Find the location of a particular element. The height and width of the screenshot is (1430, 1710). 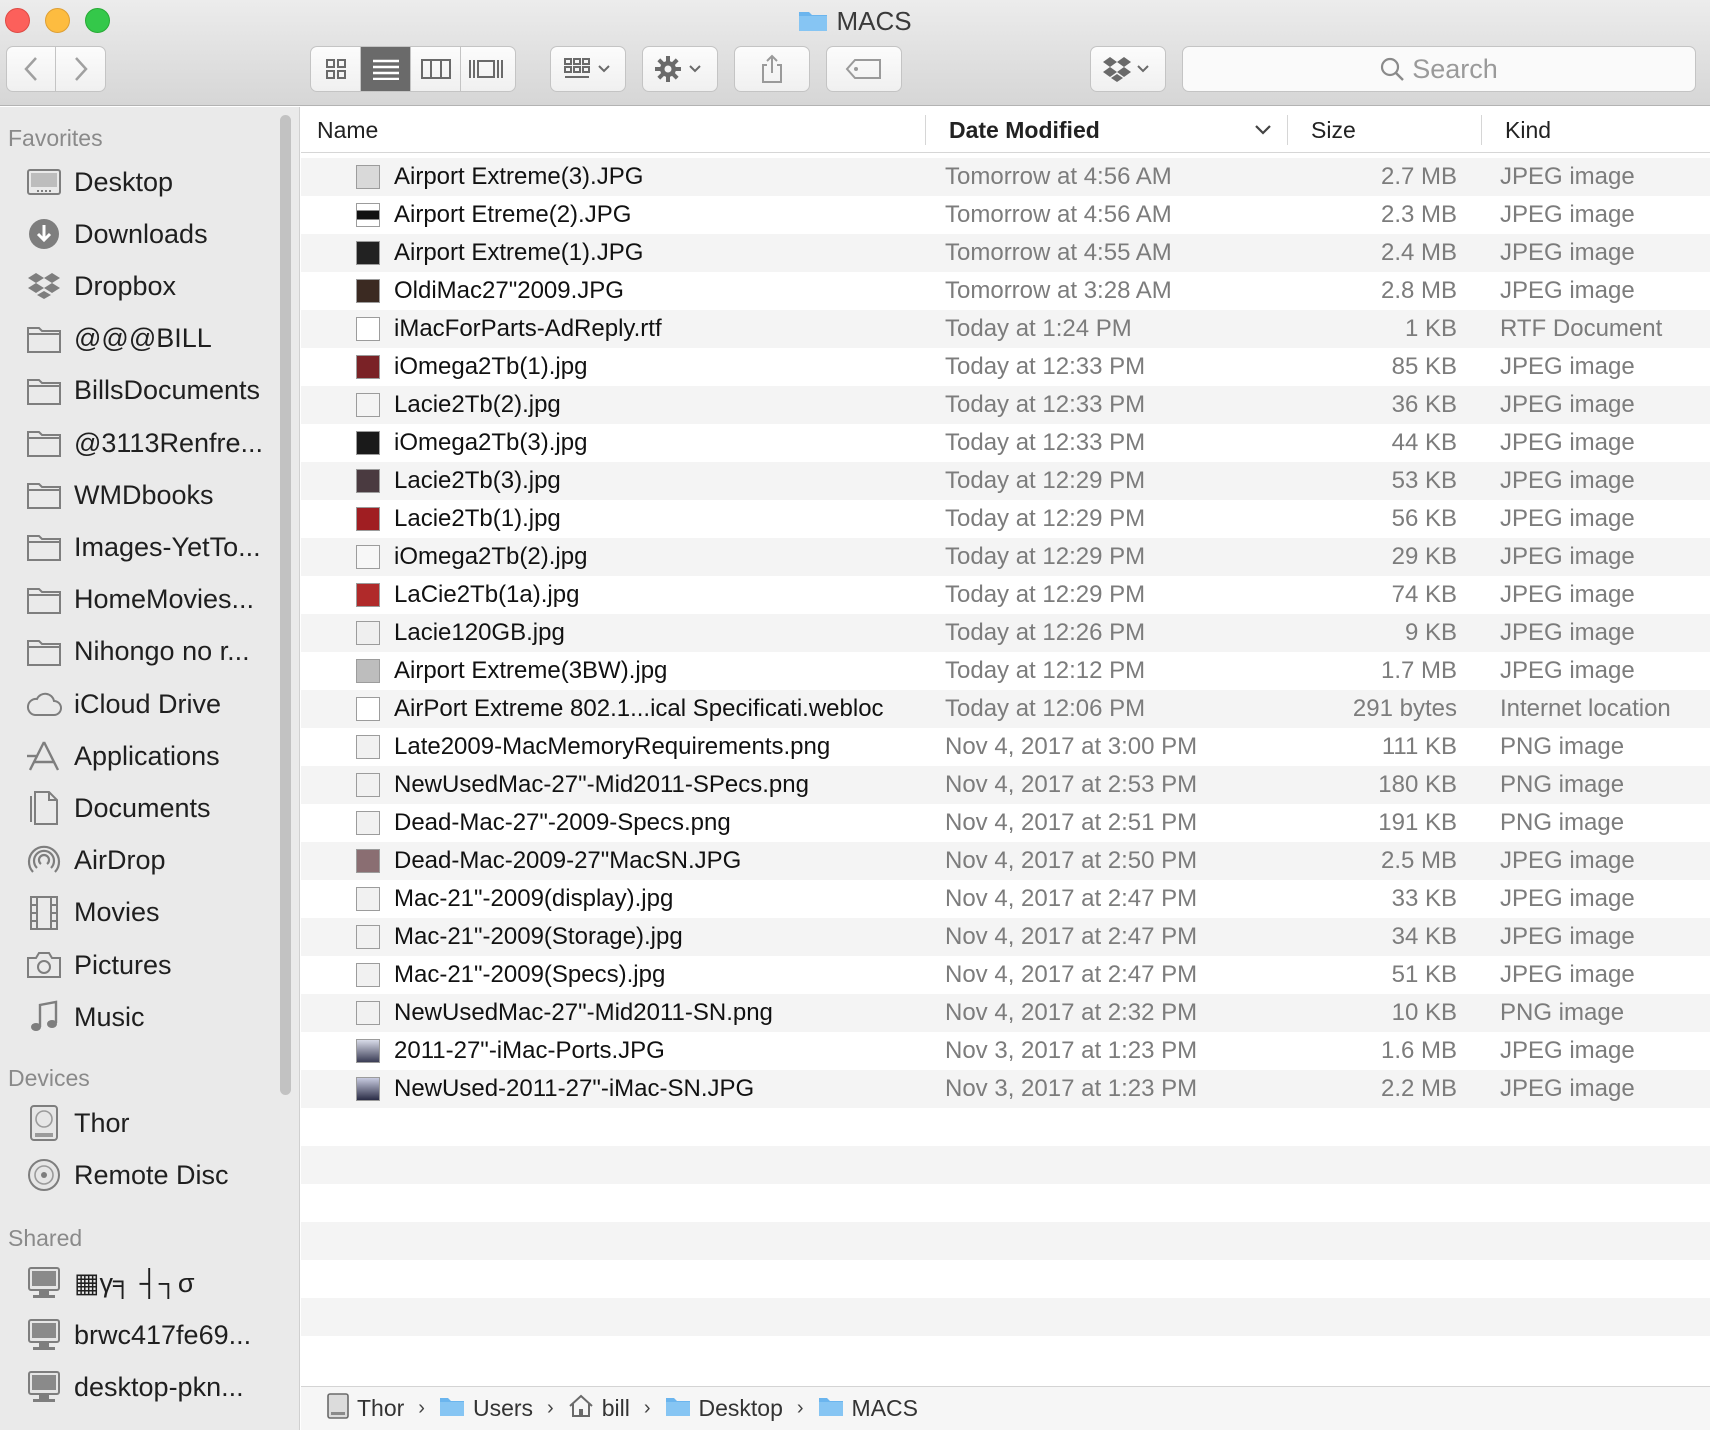

home-icon is located at coordinates (581, 1409).